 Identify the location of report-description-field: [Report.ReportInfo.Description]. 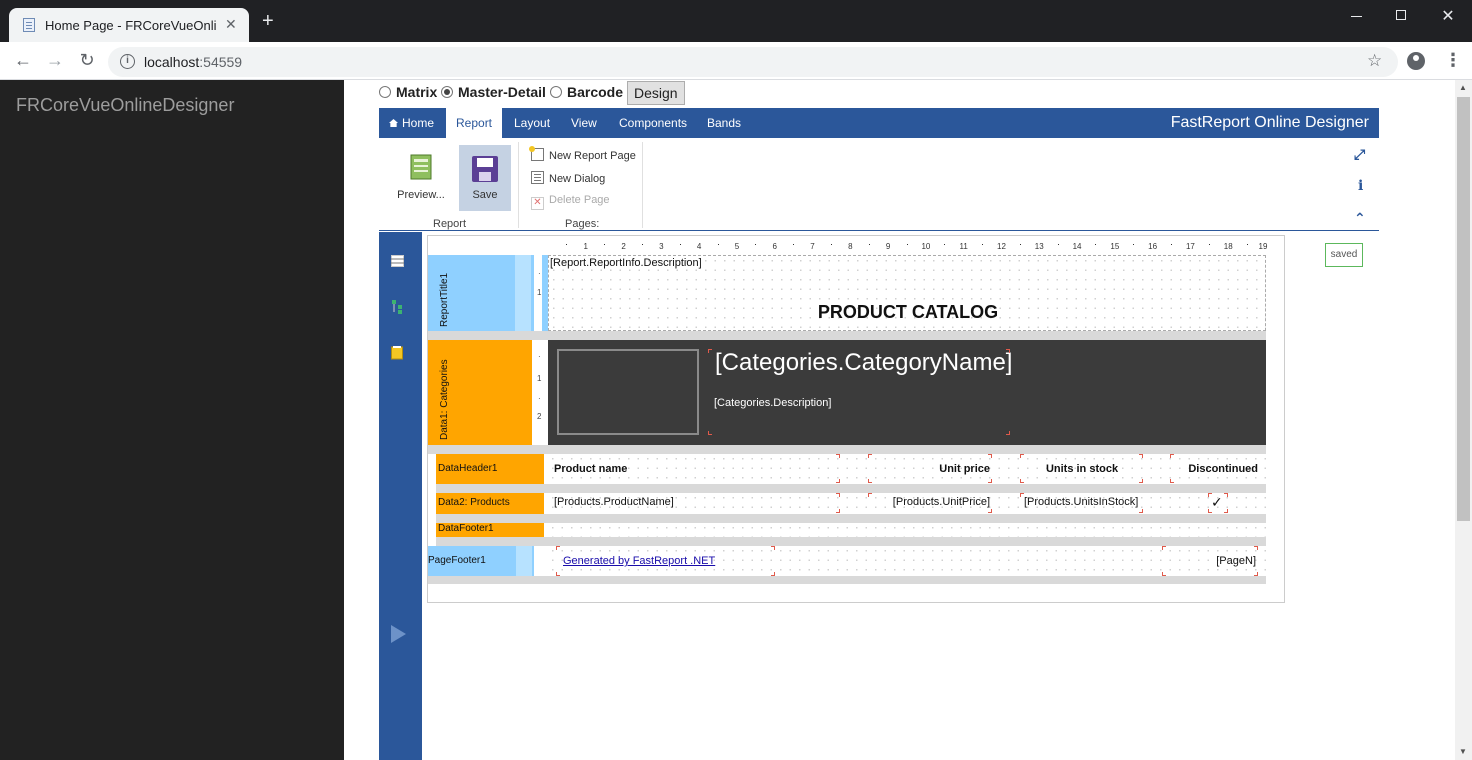
(626, 263).